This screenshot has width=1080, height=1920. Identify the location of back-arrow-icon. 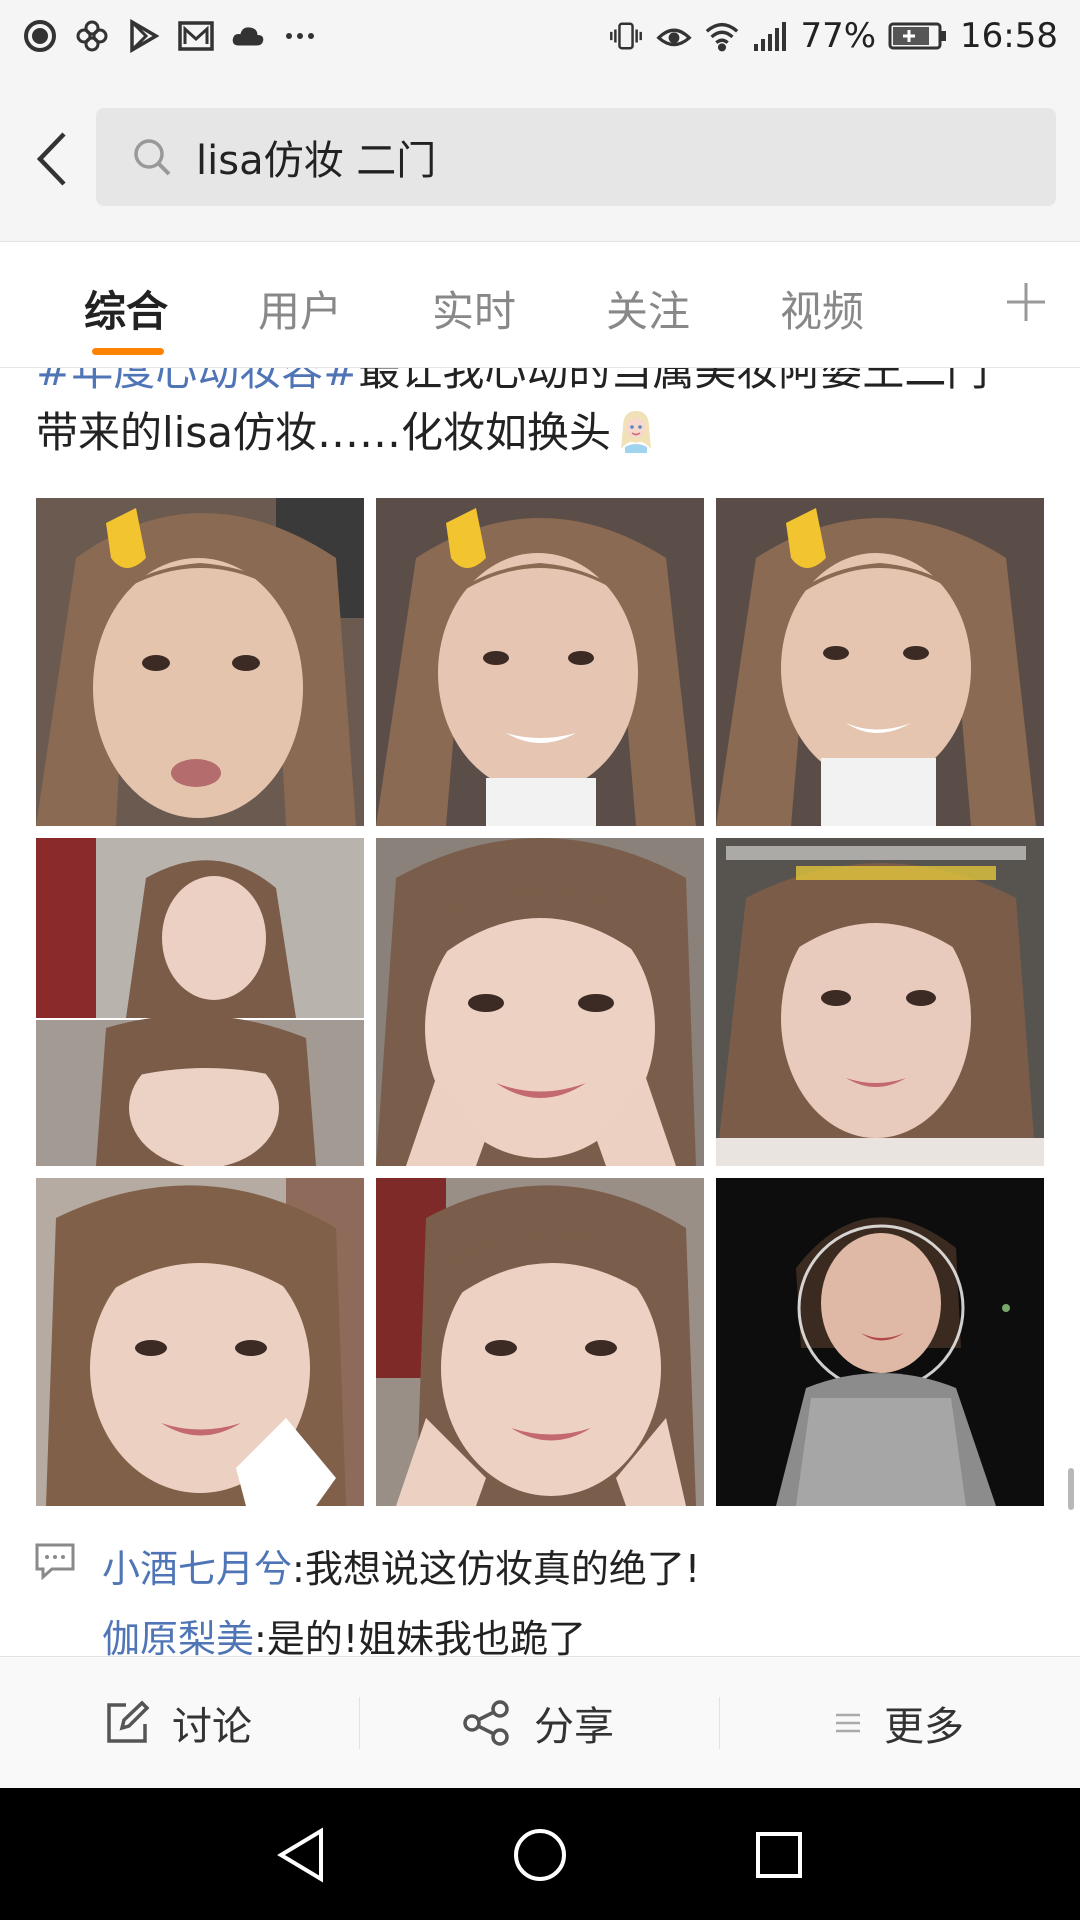
(51, 159).